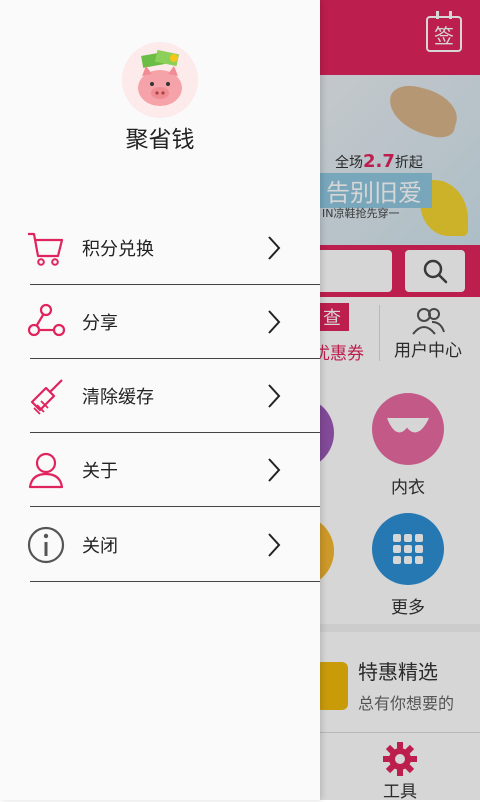  I want to click on menu-item-about: 关于, so click(160, 470).